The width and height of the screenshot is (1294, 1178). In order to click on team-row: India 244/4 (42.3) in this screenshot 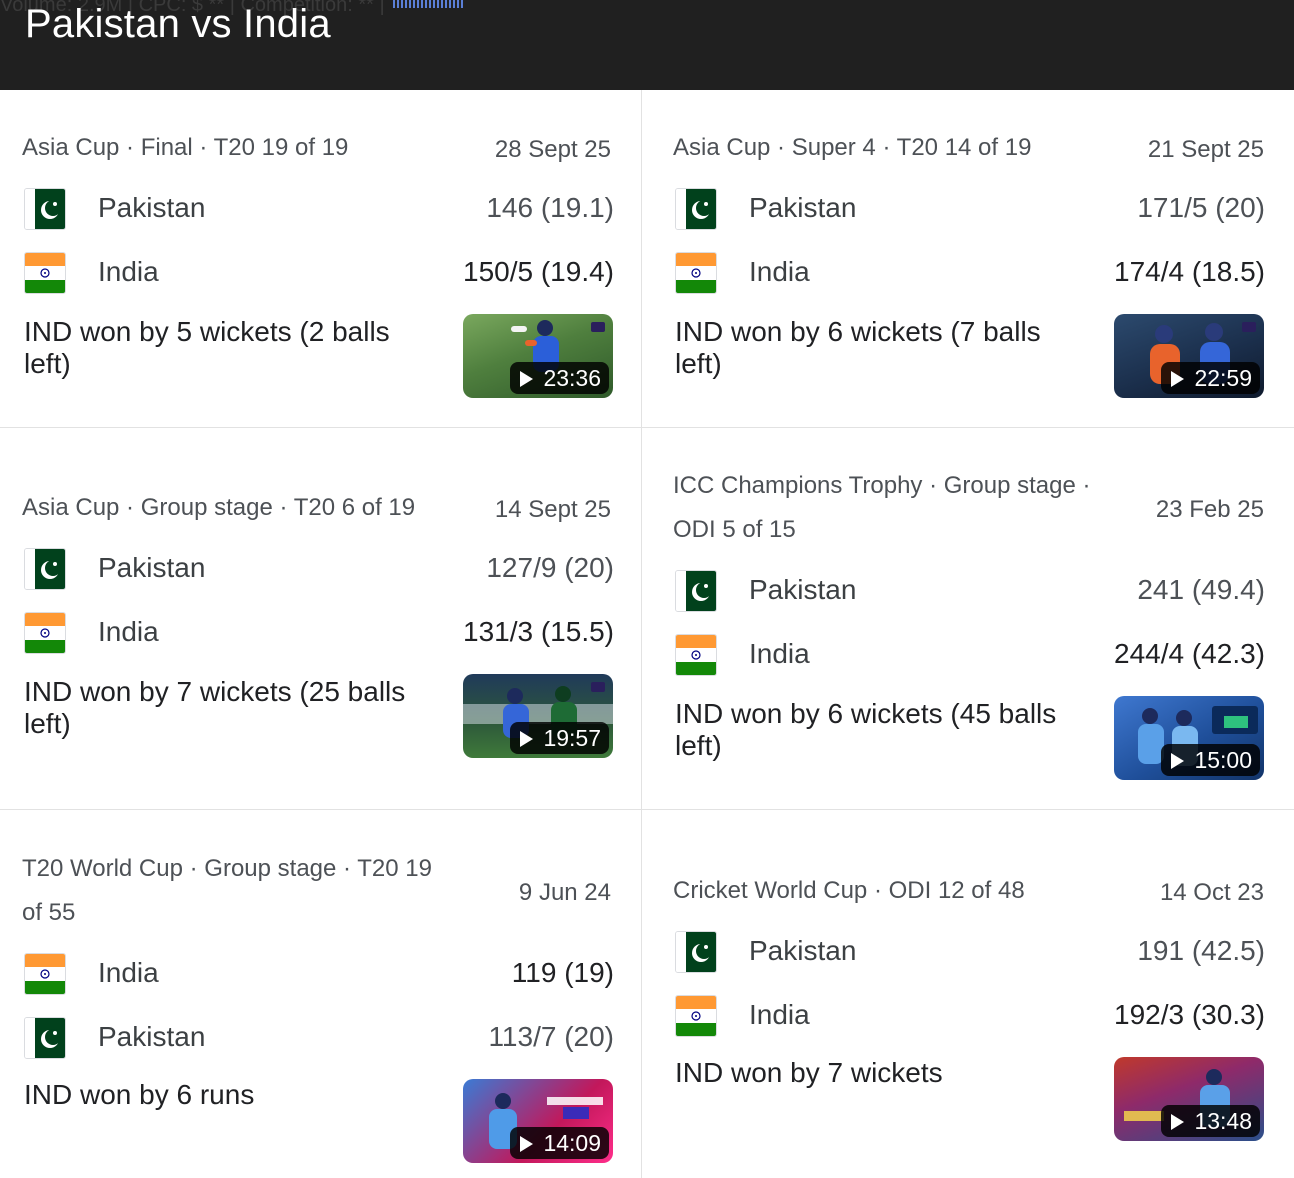, I will do `click(970, 654)`.